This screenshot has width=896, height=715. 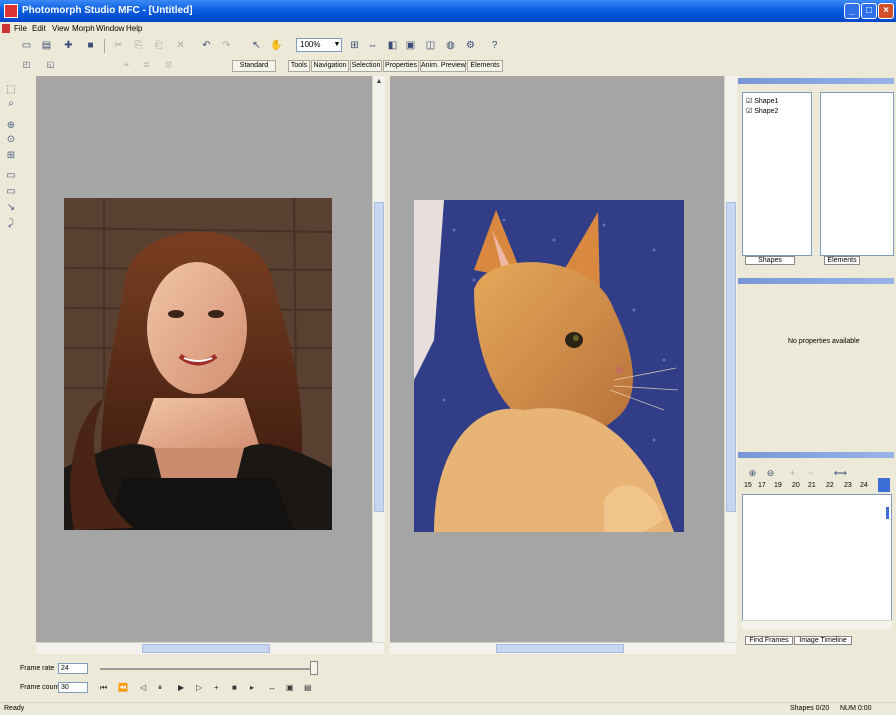 I want to click on next-icon: ▸, so click(x=252, y=687).